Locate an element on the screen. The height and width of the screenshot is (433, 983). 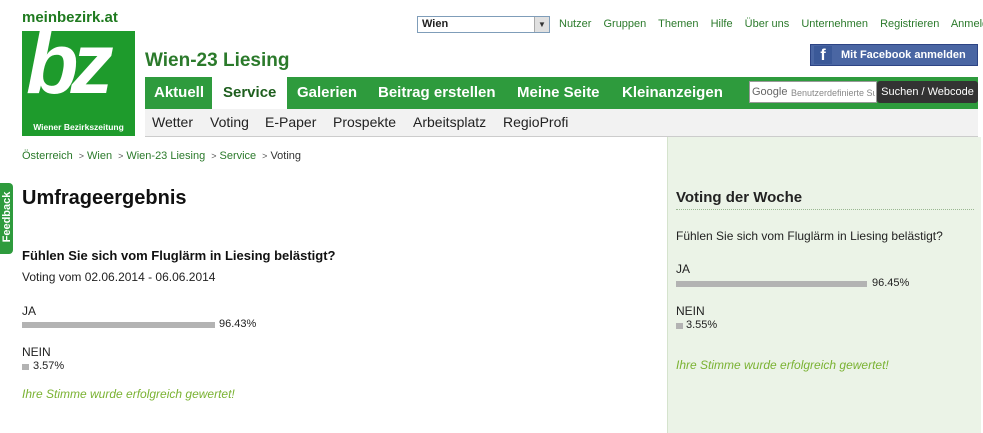
subnav-item-arbeitsplatz: Arbeitsplatz is located at coordinates (449, 122).